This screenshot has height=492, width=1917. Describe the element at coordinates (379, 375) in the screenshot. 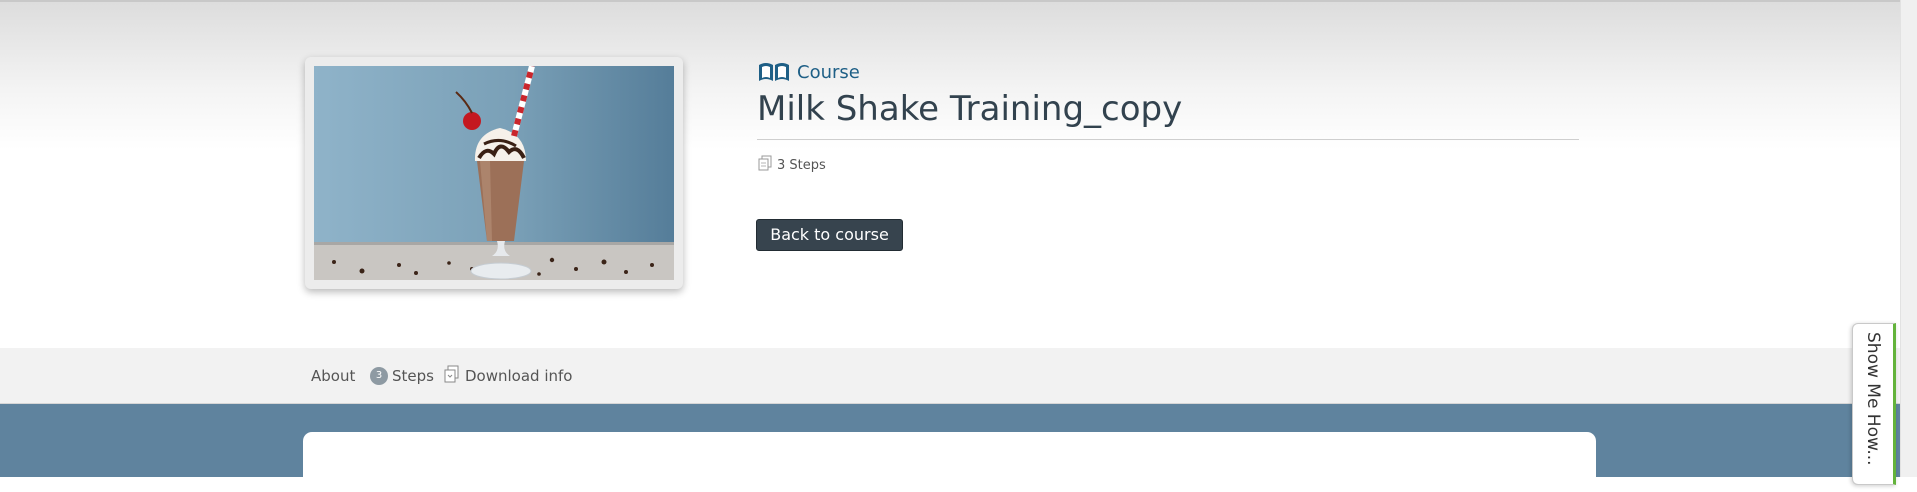

I see `steps-count-badge: 3` at that location.